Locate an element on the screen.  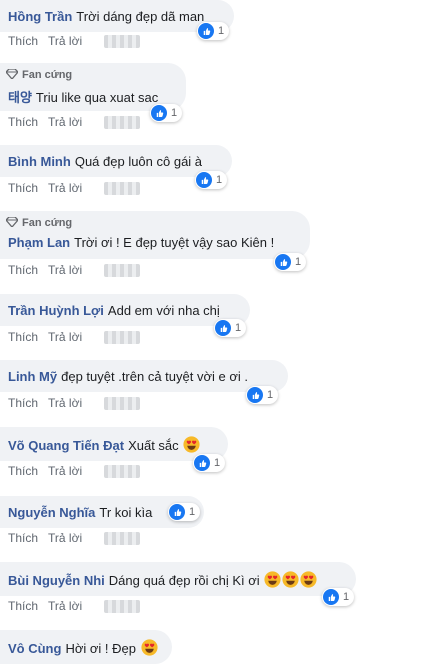
comment-text: Trời ơi ! E đẹp tuyệt vậy sao Kiên ! is located at coordinates (174, 242).